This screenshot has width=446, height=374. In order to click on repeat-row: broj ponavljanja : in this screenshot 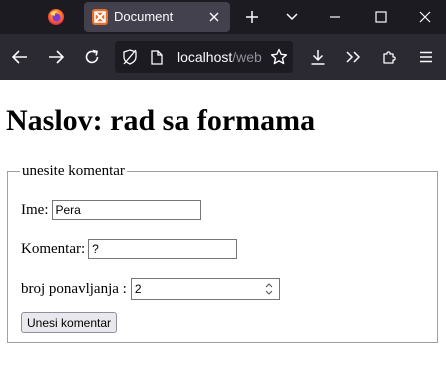, I will do `click(150, 289)`.